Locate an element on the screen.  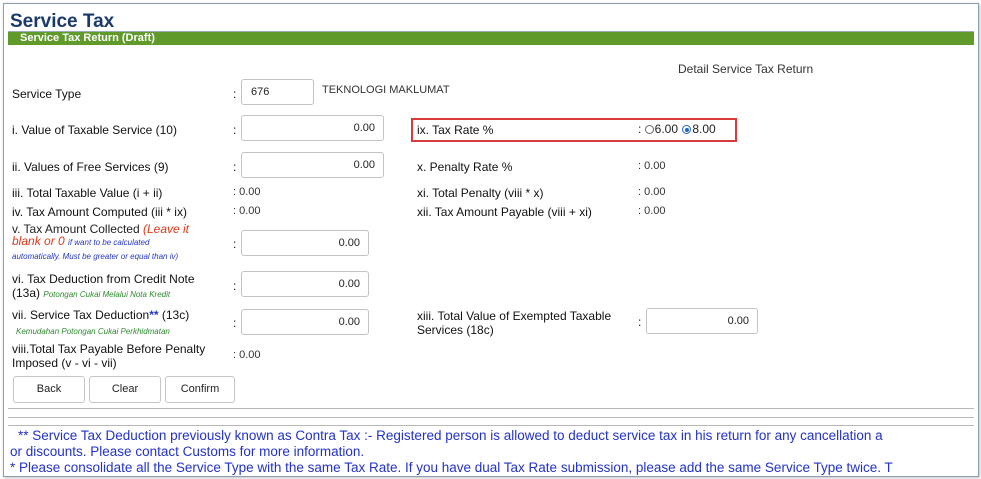
tax-rate-6-label: 6.00 is located at coordinates (666, 129).